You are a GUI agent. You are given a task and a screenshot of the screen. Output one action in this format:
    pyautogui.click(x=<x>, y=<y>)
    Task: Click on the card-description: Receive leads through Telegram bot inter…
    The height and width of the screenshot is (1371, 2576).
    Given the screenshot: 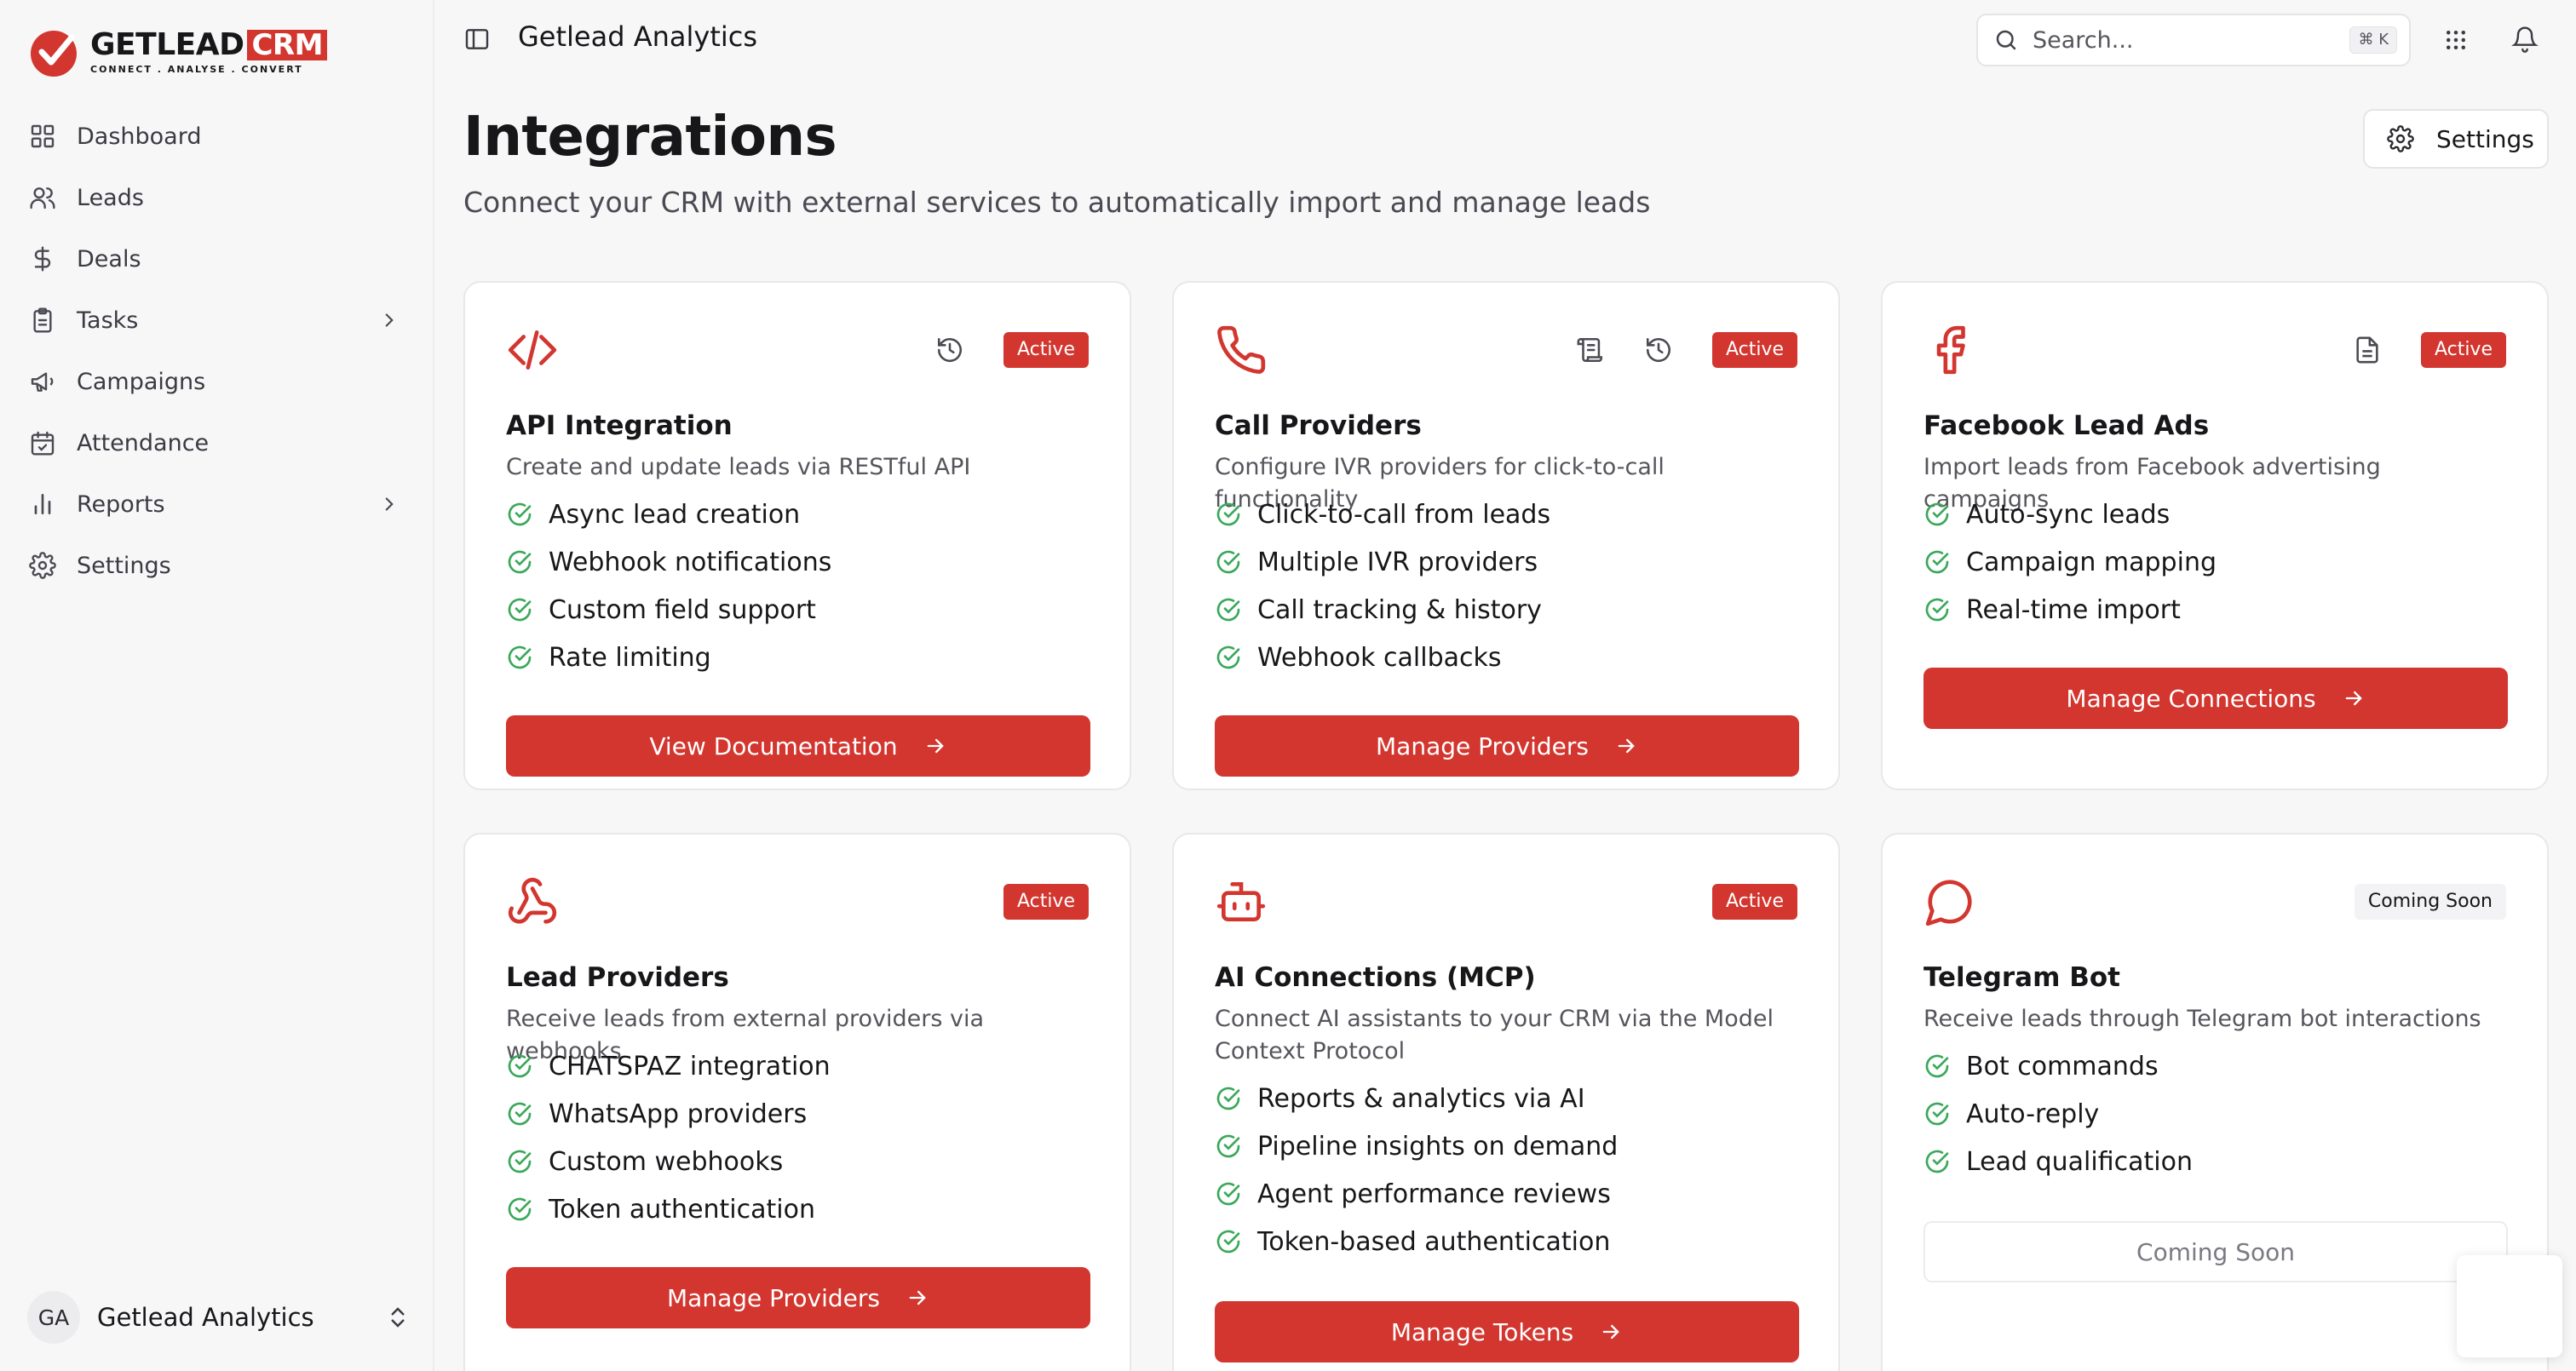 What is the action you would take?
    pyautogui.click(x=2202, y=1019)
    